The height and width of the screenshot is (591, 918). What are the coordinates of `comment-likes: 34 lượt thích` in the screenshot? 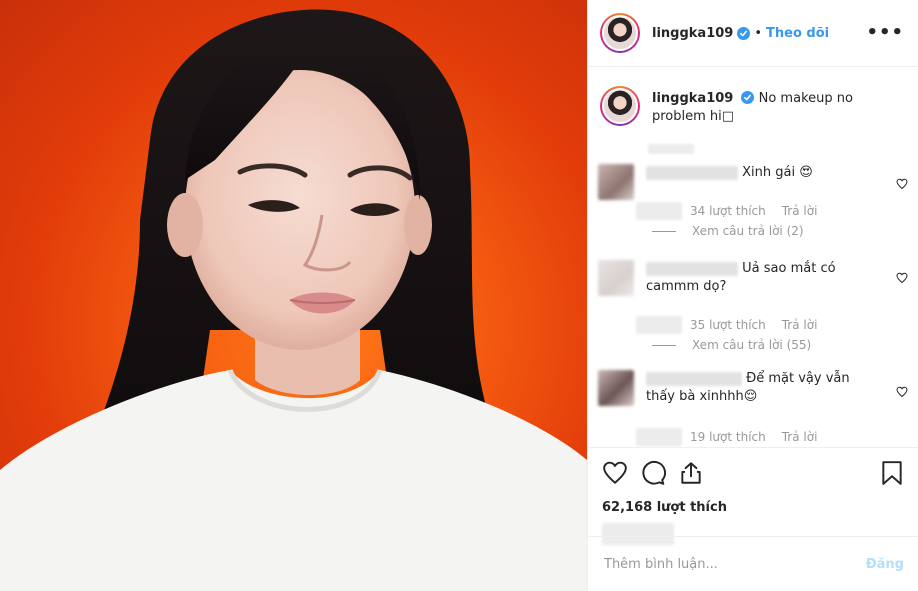 It's located at (728, 211).